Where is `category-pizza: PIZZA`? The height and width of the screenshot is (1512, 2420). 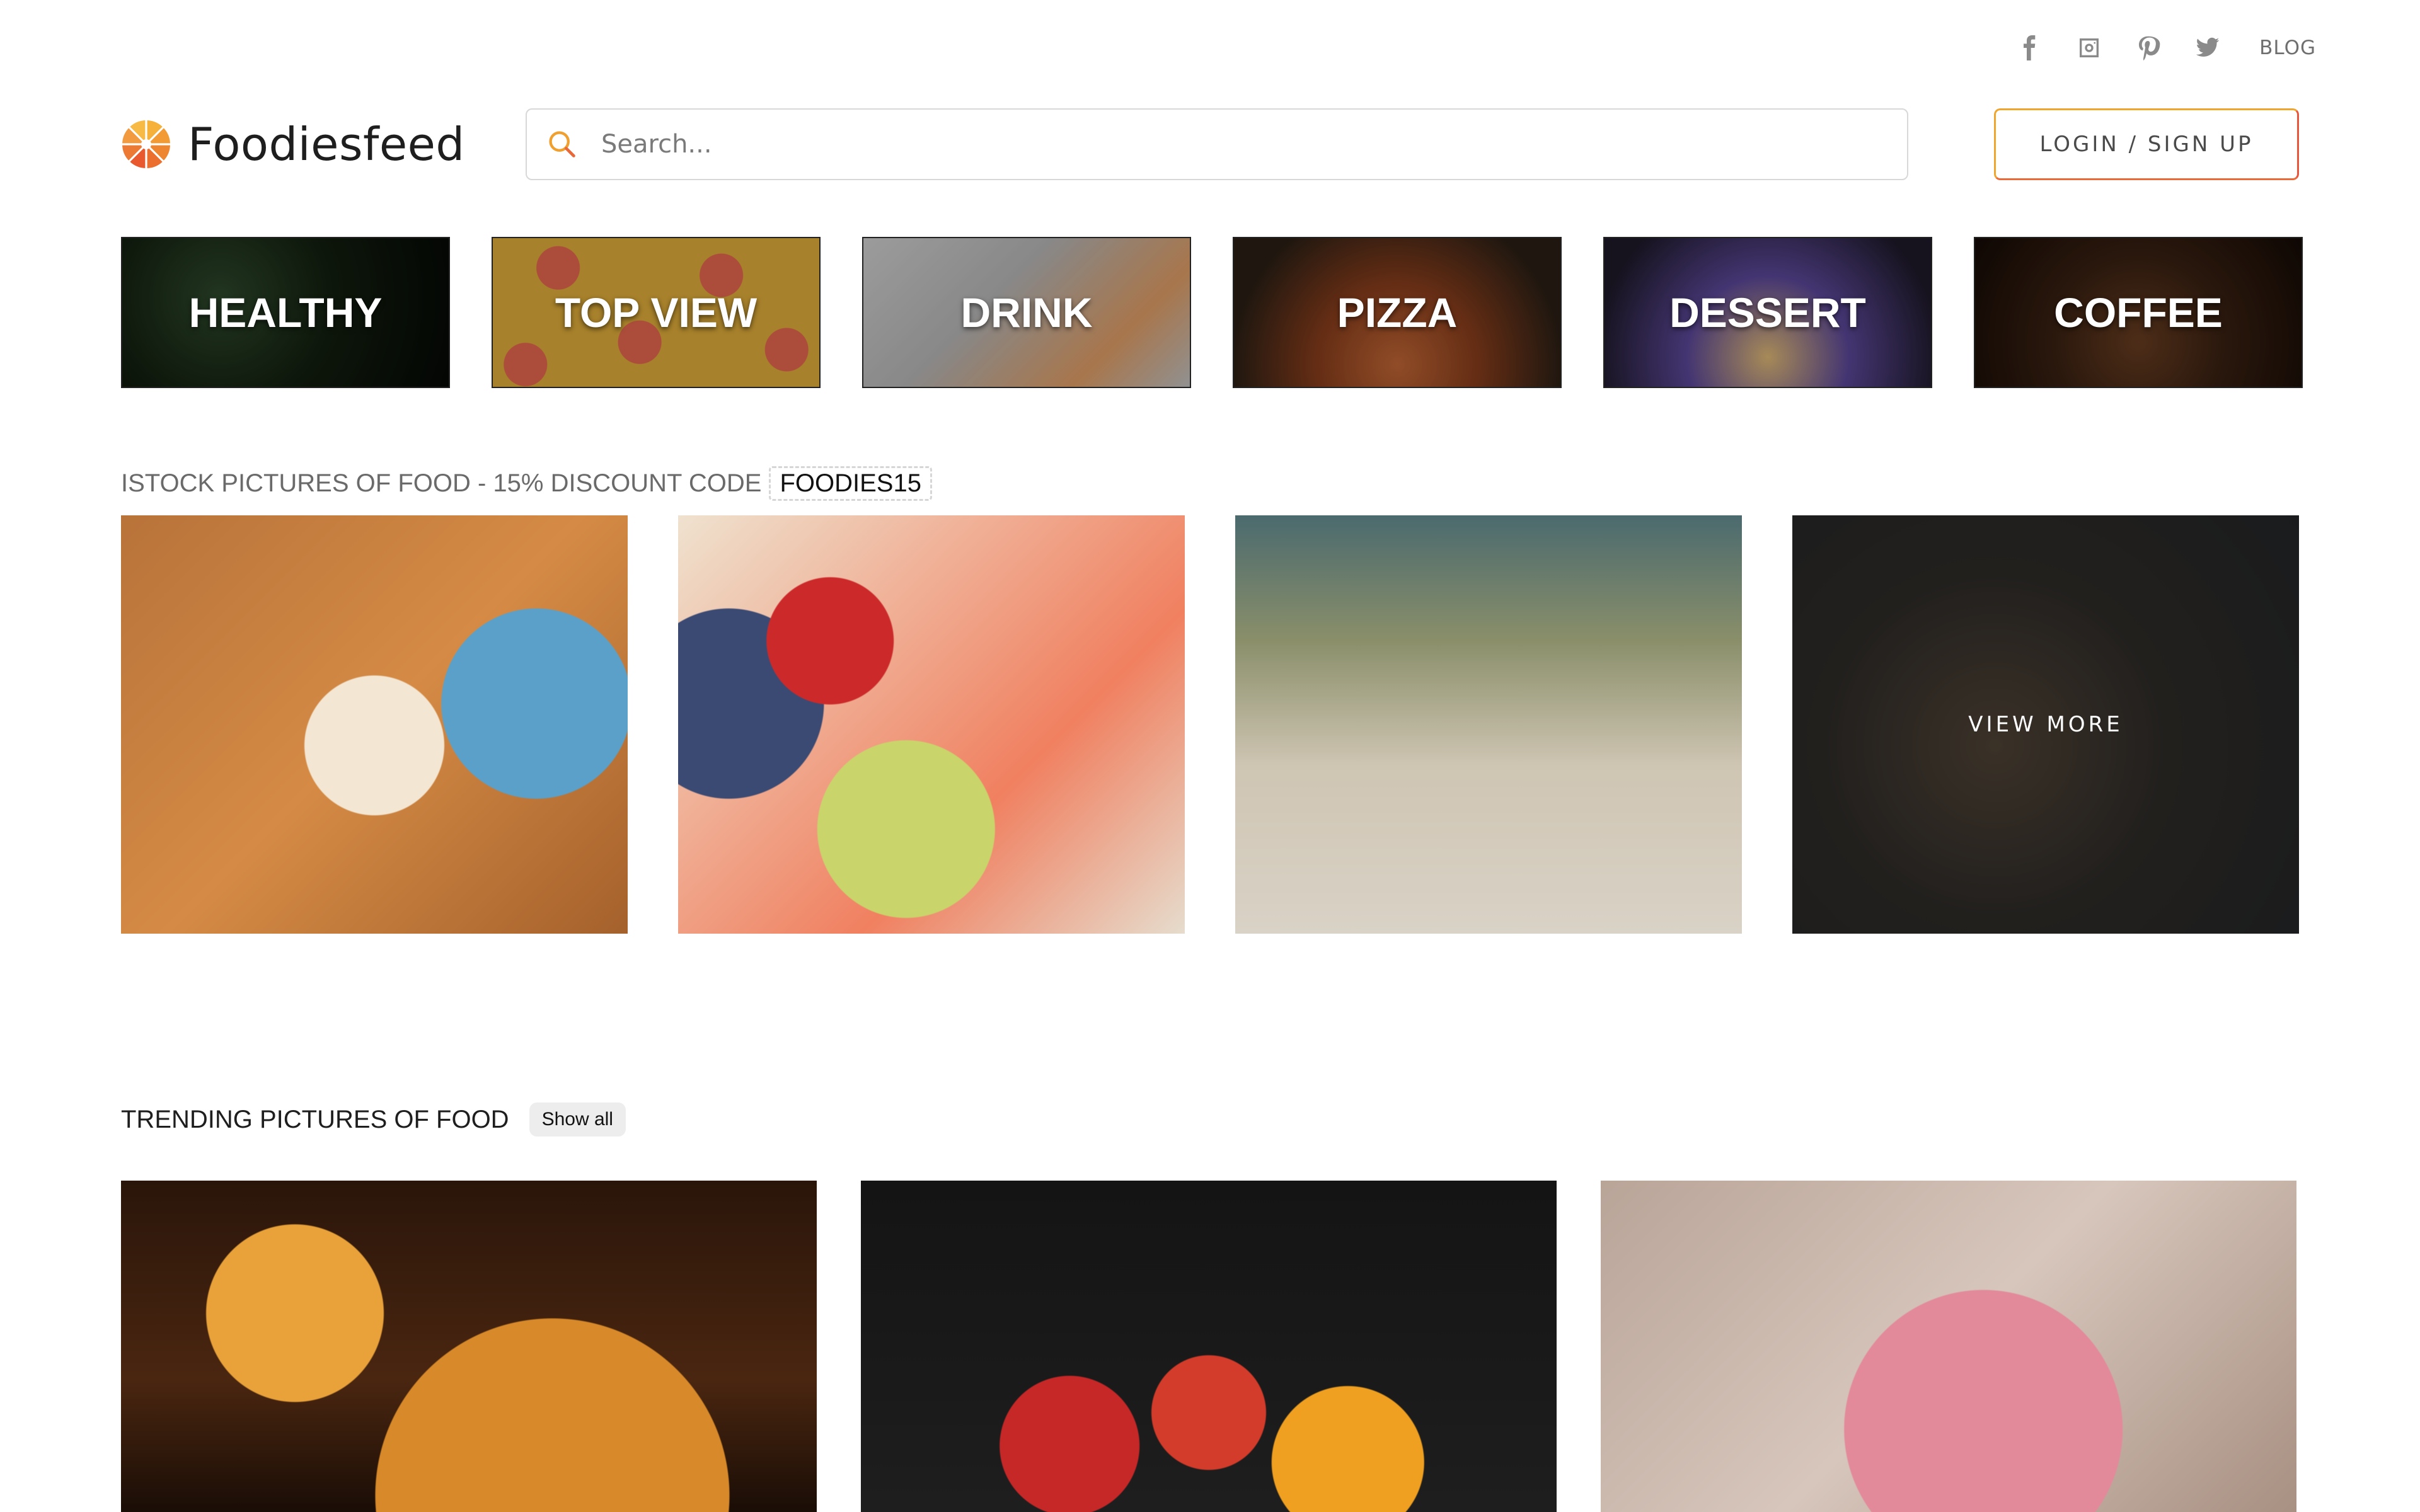 category-pizza: PIZZA is located at coordinates (1397, 312).